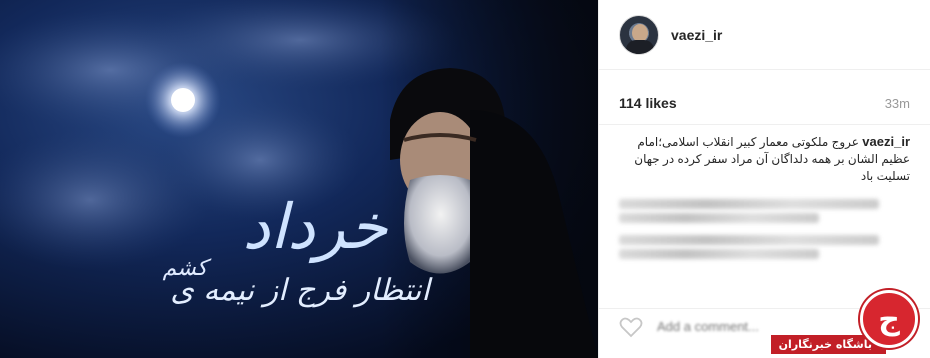 The height and width of the screenshot is (358, 930). Describe the element at coordinates (316, 227) in the screenshot. I see `calligraphy-main: خرداد` at that location.